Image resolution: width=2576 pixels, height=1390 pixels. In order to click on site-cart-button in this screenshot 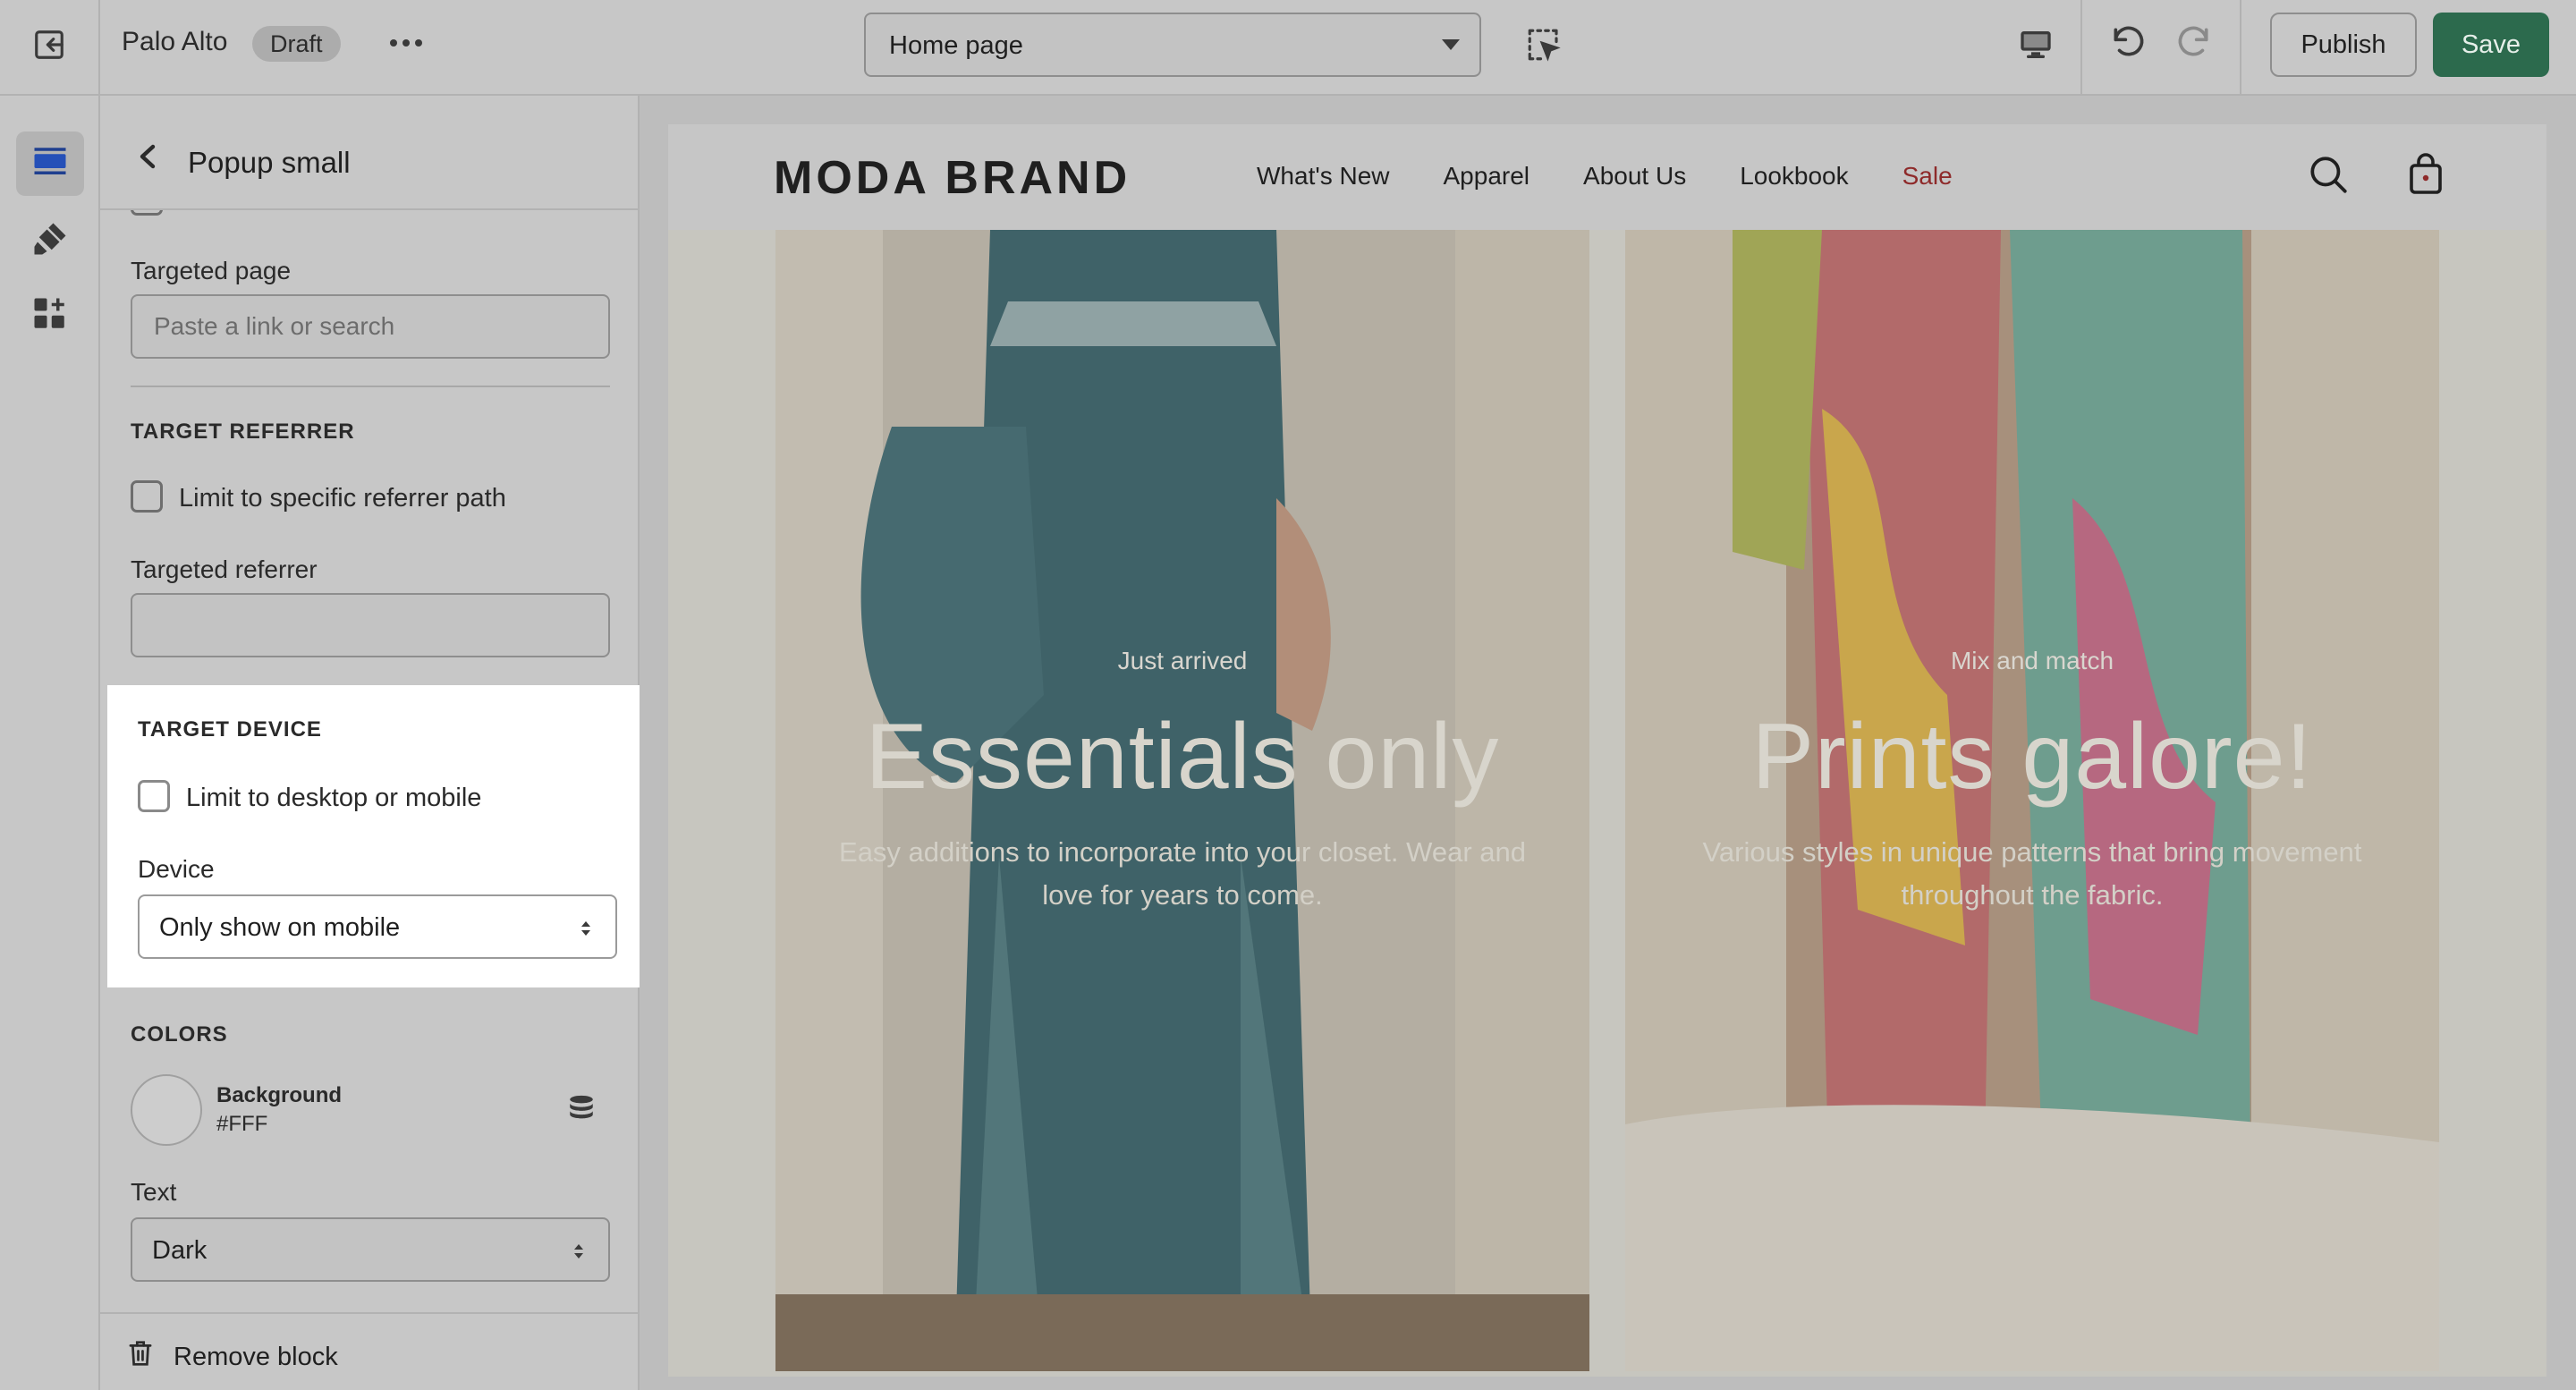, I will do `click(2425, 176)`.